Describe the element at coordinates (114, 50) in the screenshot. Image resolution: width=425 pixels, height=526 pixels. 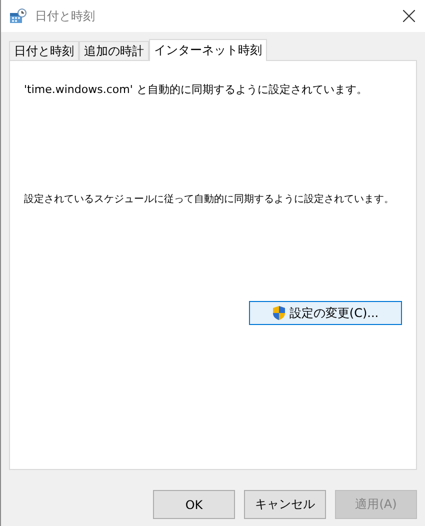
I see `tab: 追加の時計` at that location.